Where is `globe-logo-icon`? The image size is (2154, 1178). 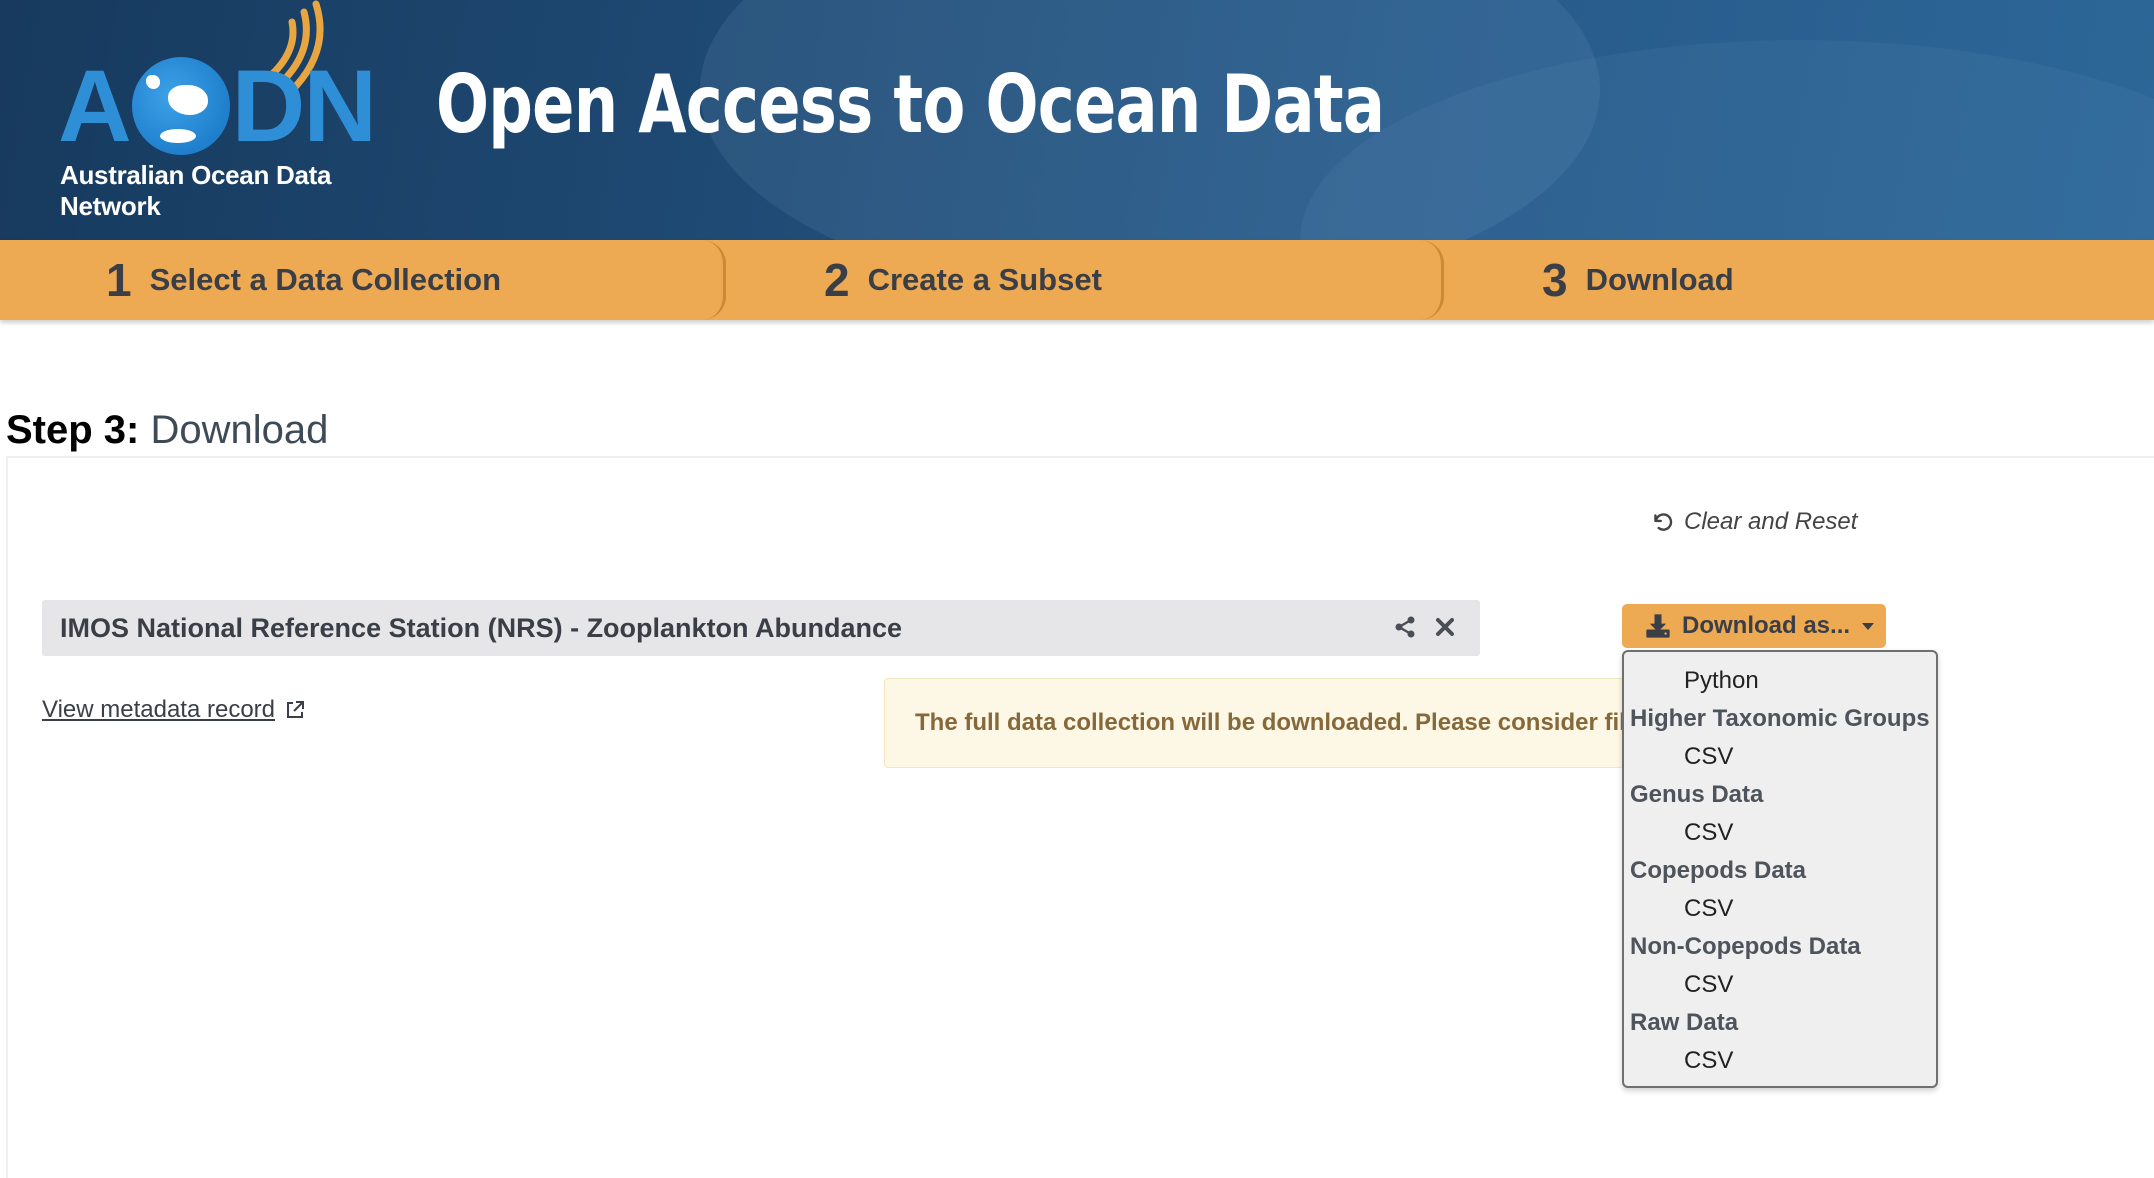 globe-logo-icon is located at coordinates (180, 106).